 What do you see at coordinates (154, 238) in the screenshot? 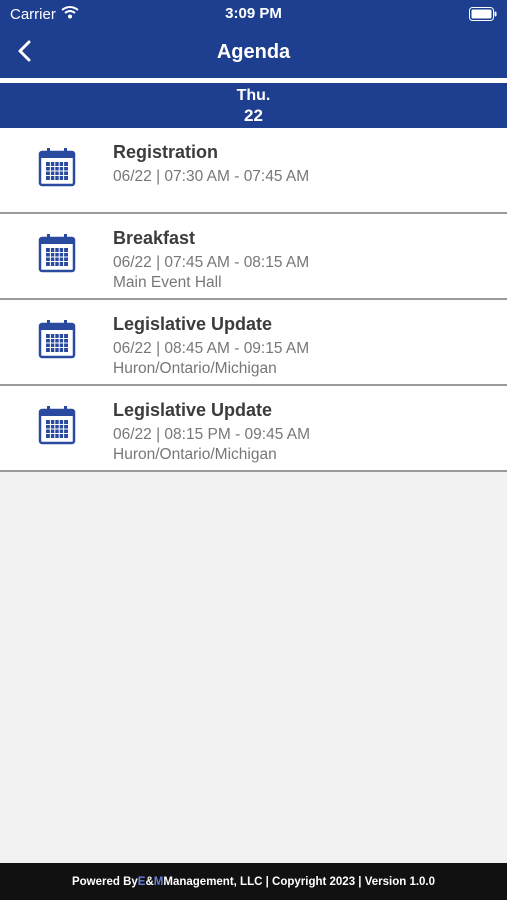
I see `agenda-item-title: Breakfast` at bounding box center [154, 238].